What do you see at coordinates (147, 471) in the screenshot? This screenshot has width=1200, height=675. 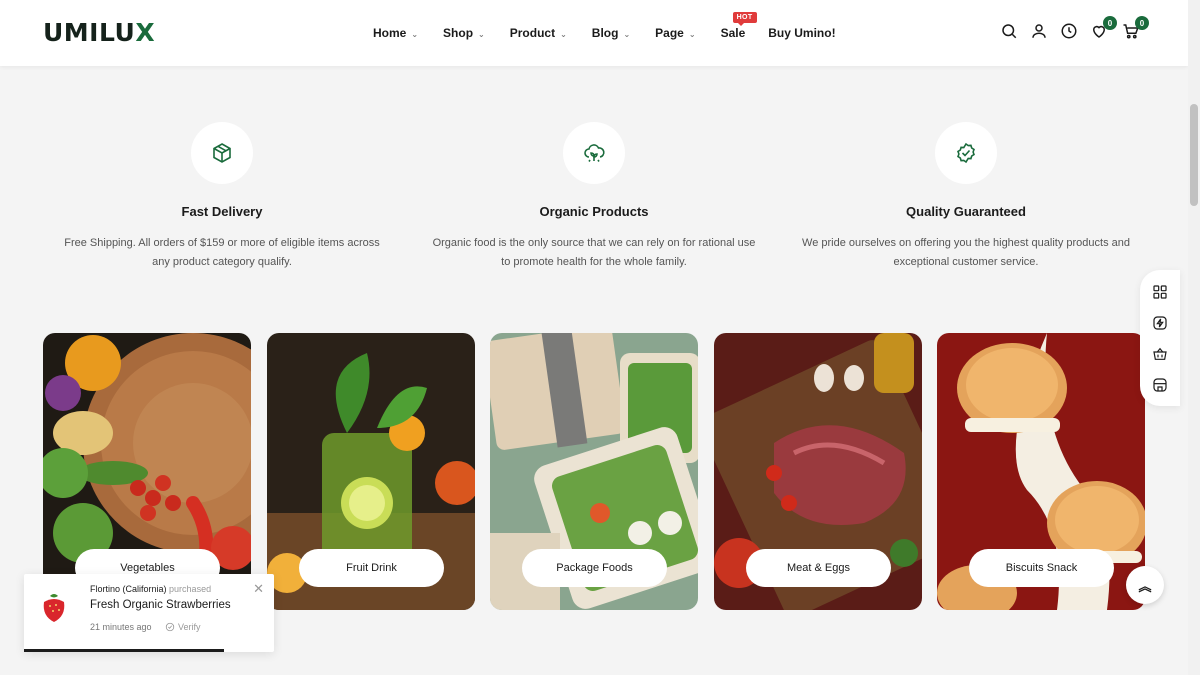 I see `category-card-vegetables: Vegetables` at bounding box center [147, 471].